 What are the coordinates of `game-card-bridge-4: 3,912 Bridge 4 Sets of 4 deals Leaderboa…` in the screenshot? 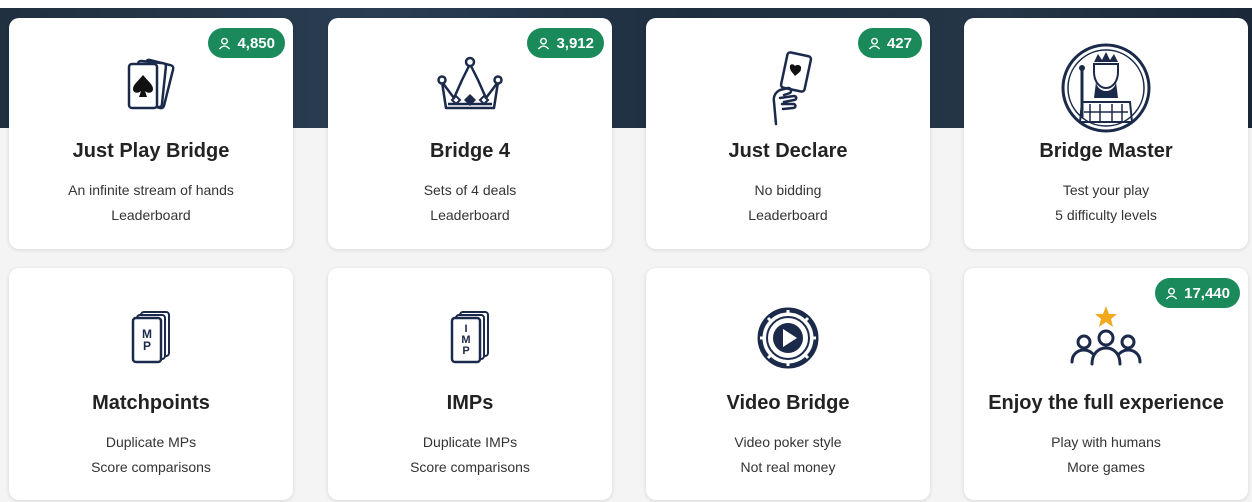 It's located at (470, 133).